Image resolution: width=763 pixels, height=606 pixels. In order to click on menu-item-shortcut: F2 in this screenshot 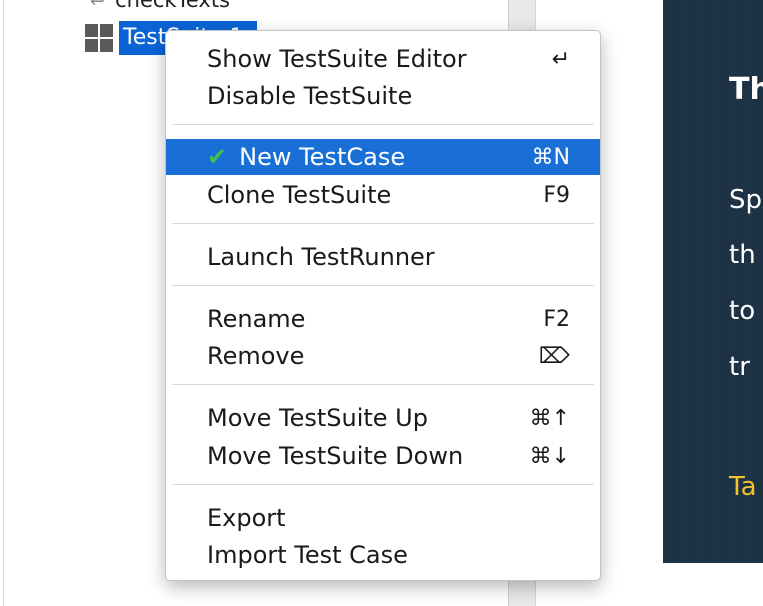, I will do `click(556, 319)`.